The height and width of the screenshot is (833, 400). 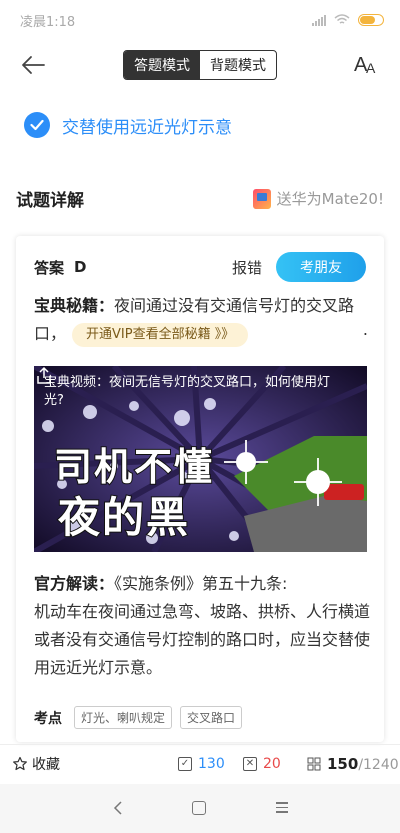 I want to click on system-nav-bar, so click(x=200, y=808).